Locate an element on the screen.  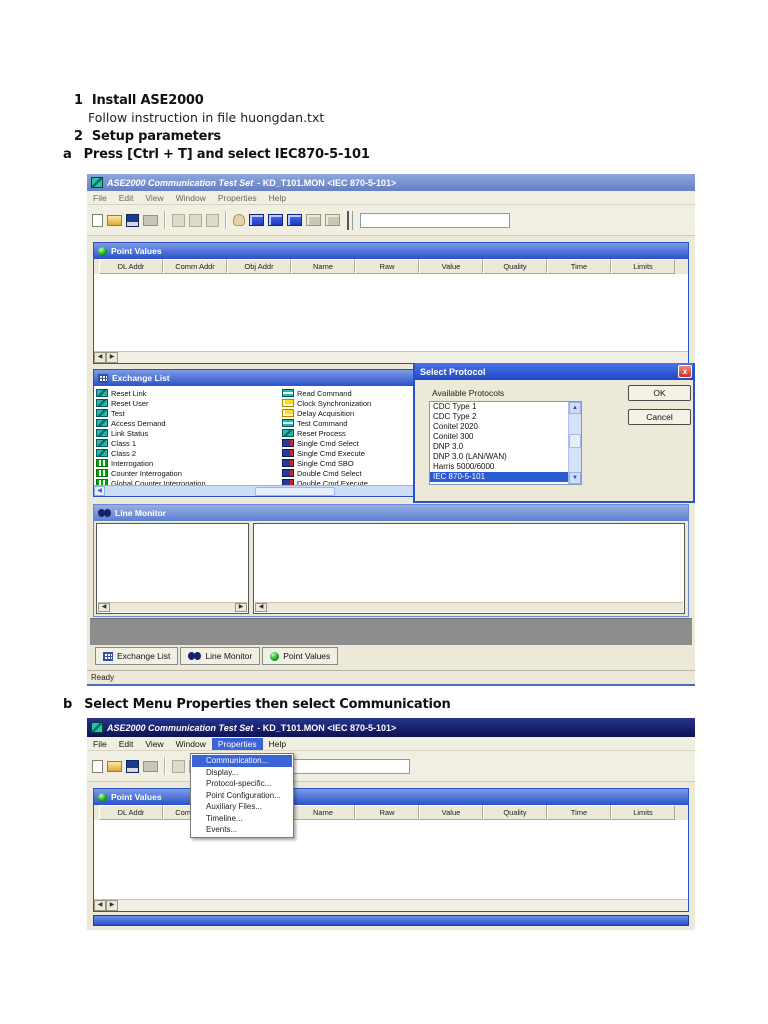
exchange-item: Reset Link is located at coordinates (189, 393).